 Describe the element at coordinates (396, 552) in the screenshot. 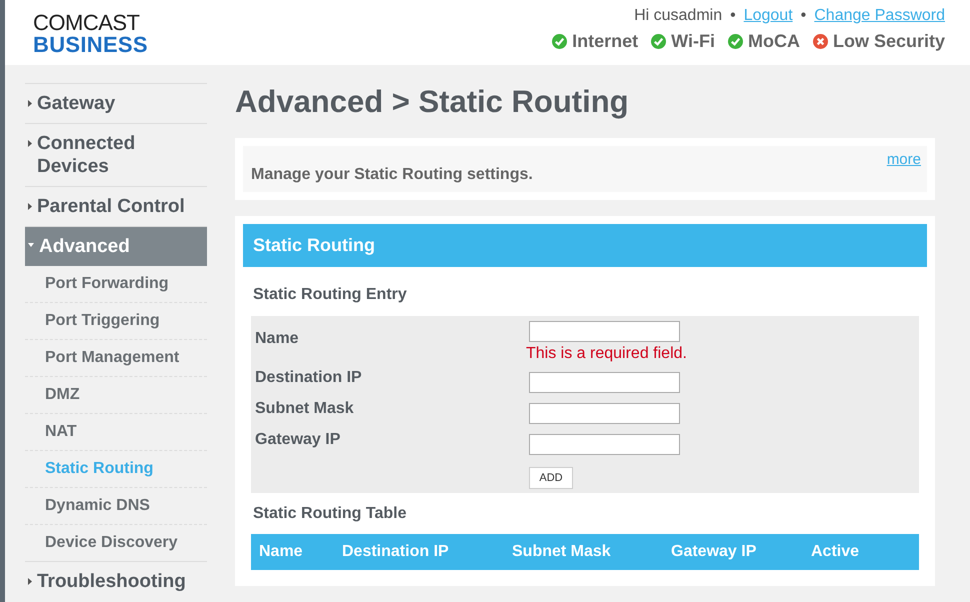

I see `column-header: Destination IP` at that location.